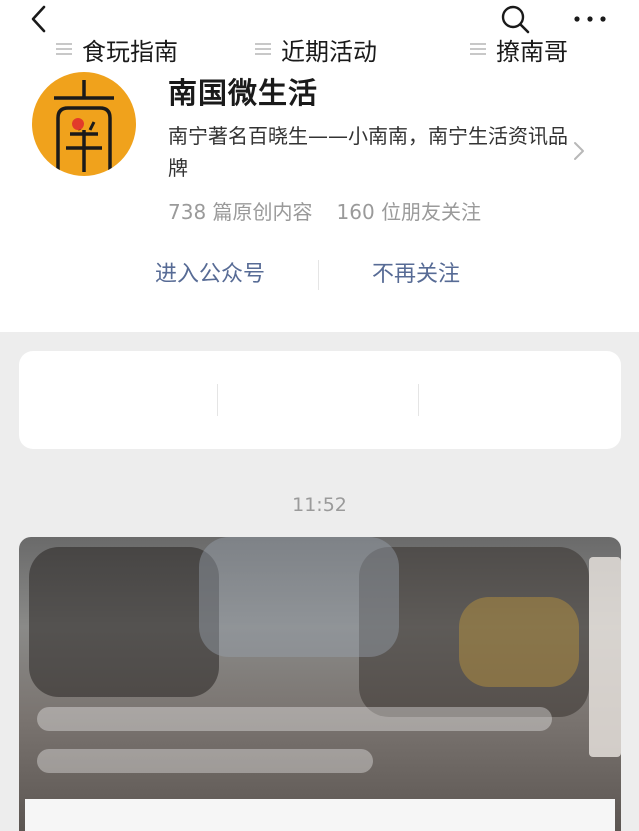 The image size is (639, 831). What do you see at coordinates (409, 212) in the screenshot?
I see `friends-count: 160 位朋友关注` at bounding box center [409, 212].